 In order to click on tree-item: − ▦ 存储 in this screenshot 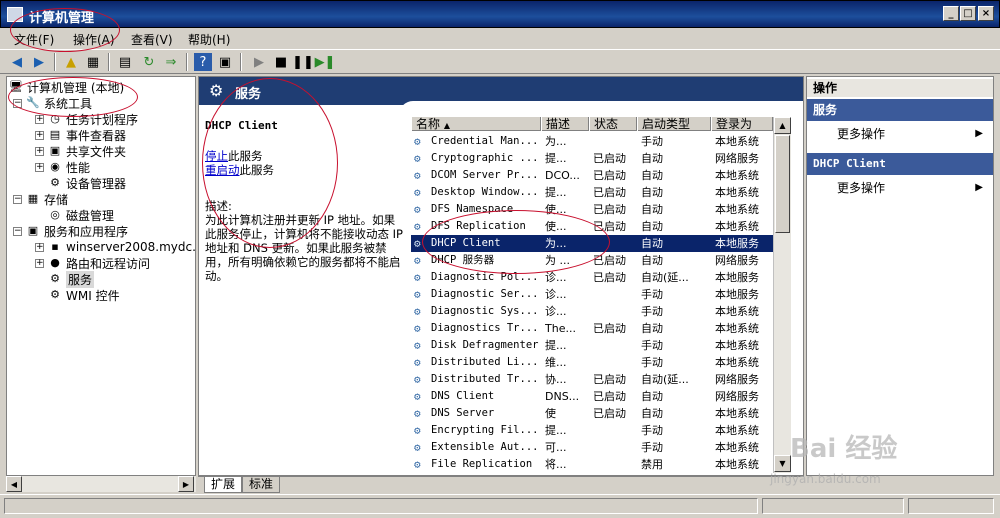, I will do `click(40, 199)`.